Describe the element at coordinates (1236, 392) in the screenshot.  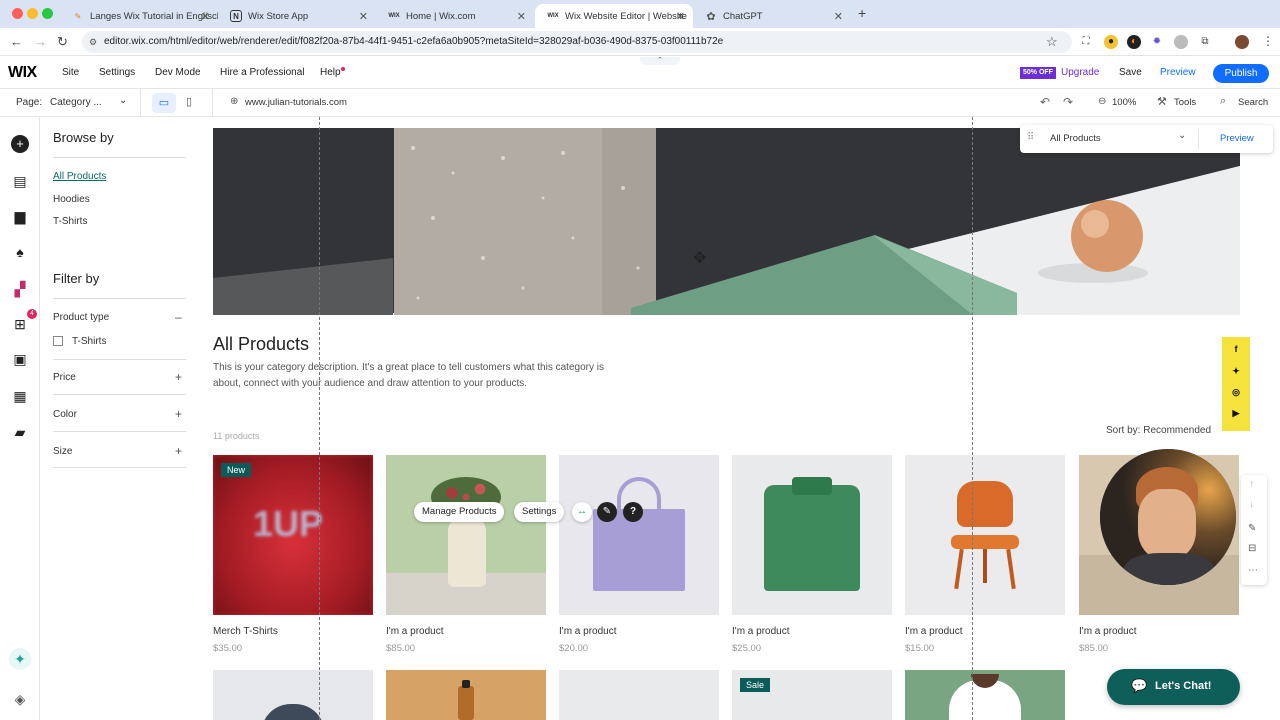
I see `instagram-icon: ◎` at that location.